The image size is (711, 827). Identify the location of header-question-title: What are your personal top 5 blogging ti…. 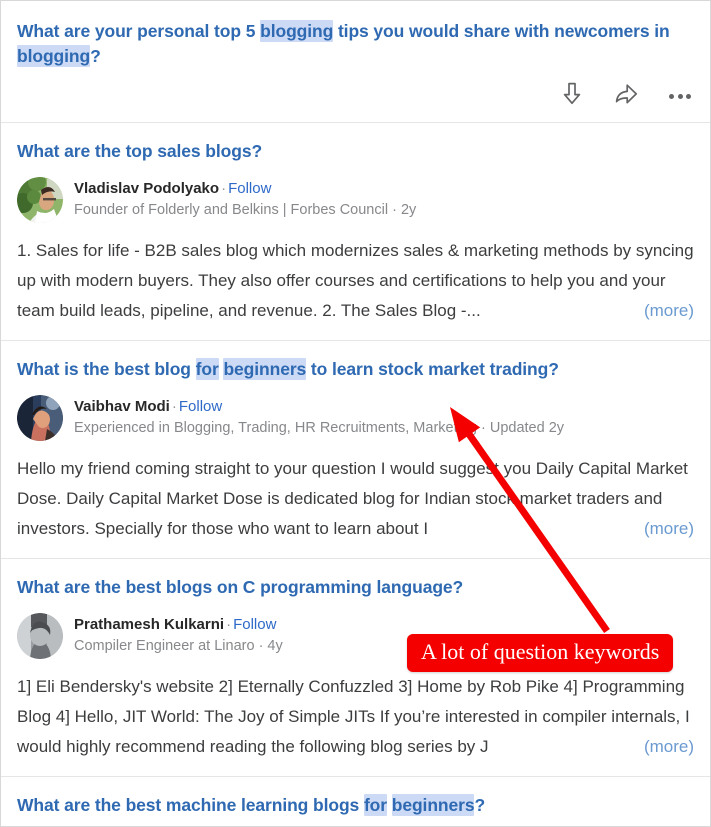
(355, 44).